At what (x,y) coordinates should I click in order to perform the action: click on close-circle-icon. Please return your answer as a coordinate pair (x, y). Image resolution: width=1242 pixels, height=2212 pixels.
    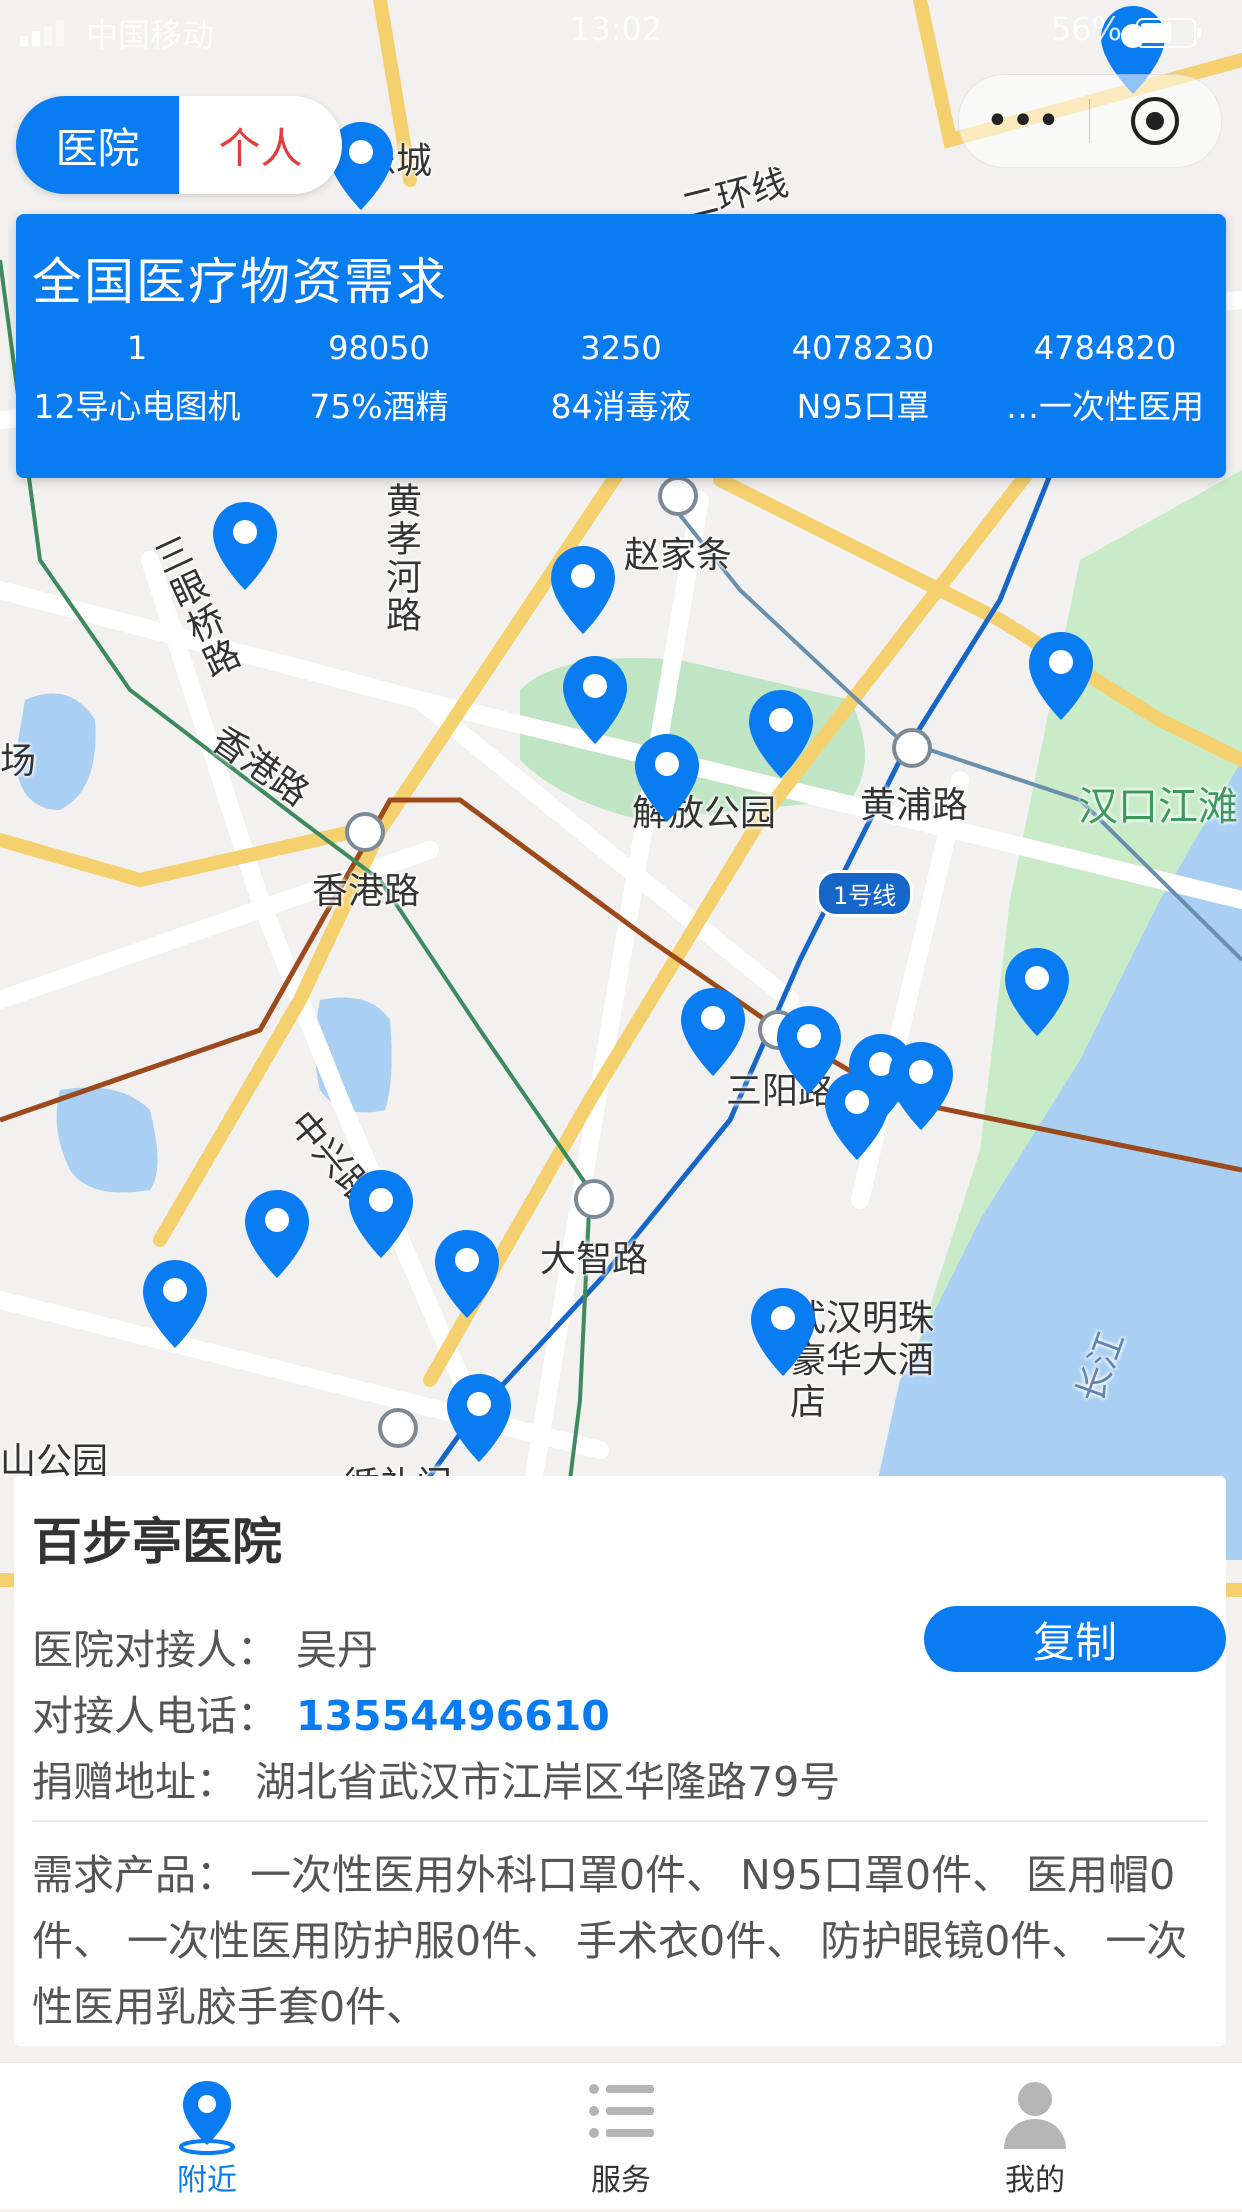
    Looking at the image, I should click on (1155, 121).